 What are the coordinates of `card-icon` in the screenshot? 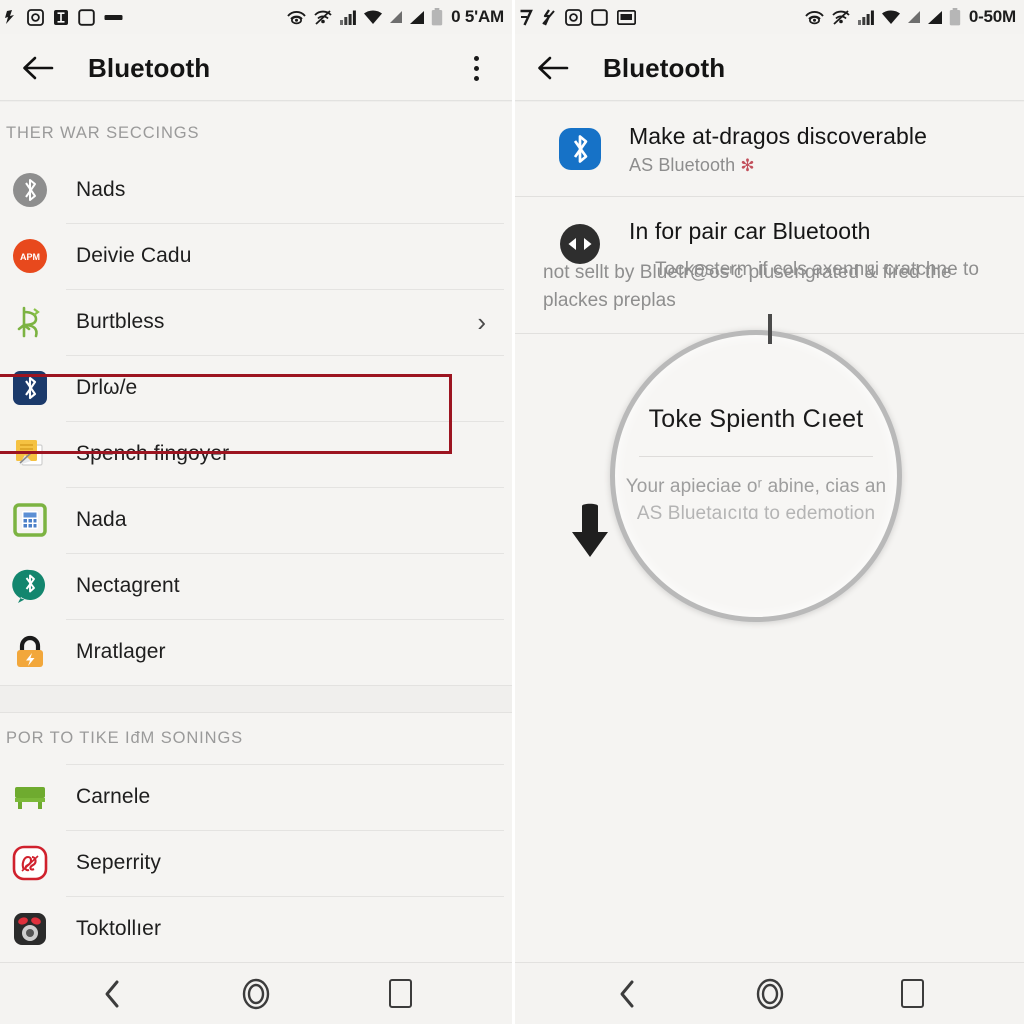 It's located at (626, 17).